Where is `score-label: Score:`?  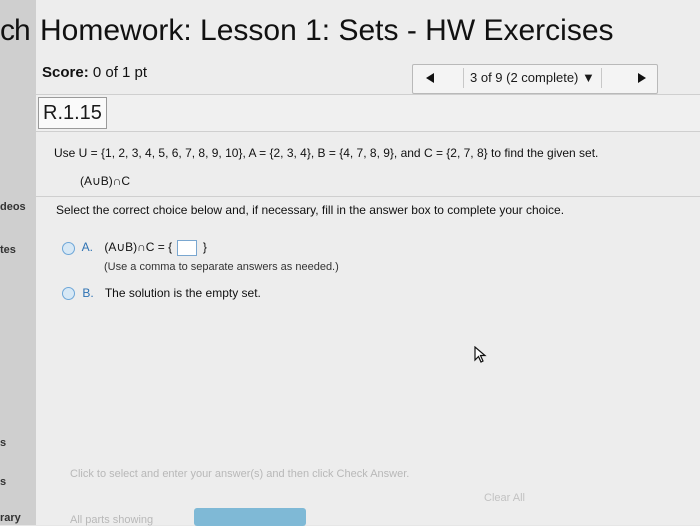
score-label: Score: is located at coordinates (65, 72).